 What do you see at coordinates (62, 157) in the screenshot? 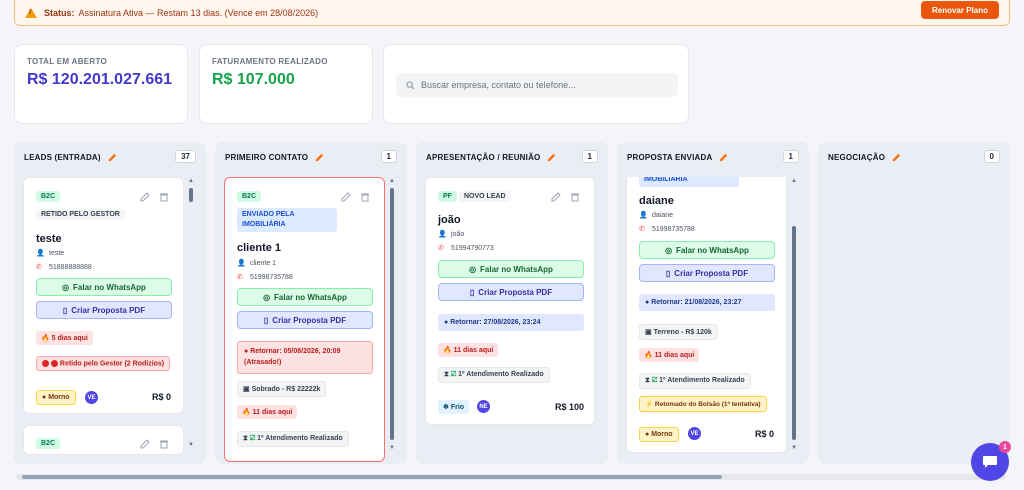
I see `column-title: LEADS (ENTRADA)` at bounding box center [62, 157].